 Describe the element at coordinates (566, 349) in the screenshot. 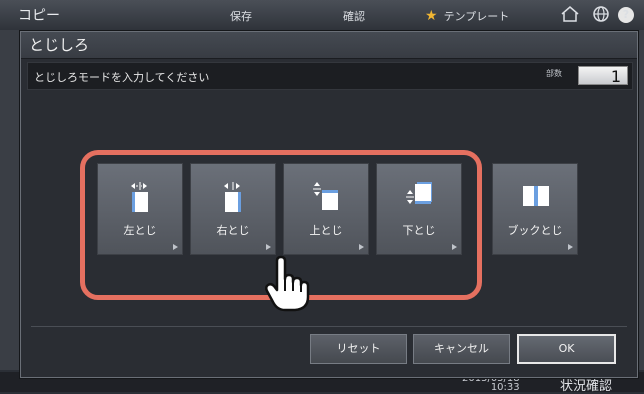

I see `ok-button: OK` at that location.